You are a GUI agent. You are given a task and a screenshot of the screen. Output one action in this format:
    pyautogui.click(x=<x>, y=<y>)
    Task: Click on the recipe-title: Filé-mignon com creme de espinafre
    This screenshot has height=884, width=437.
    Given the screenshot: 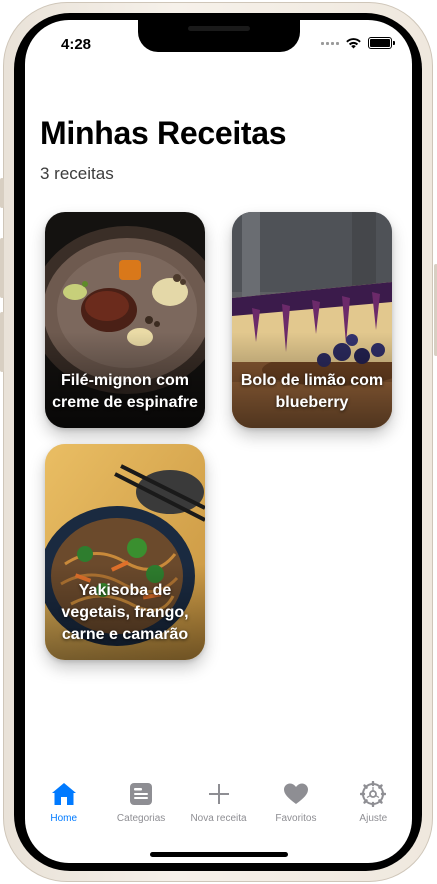 What is the action you would take?
    pyautogui.click(x=125, y=391)
    